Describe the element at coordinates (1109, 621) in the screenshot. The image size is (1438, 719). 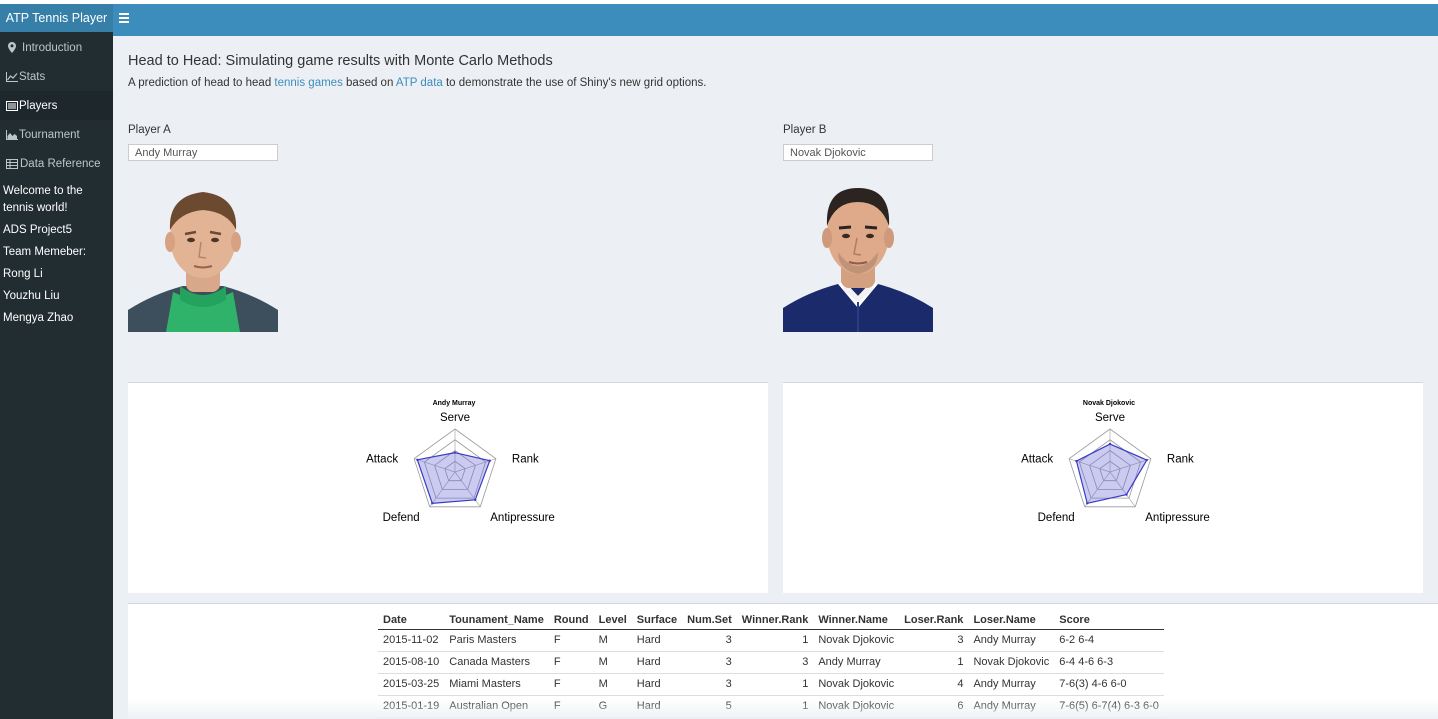
I see `column-header: Score` at that location.